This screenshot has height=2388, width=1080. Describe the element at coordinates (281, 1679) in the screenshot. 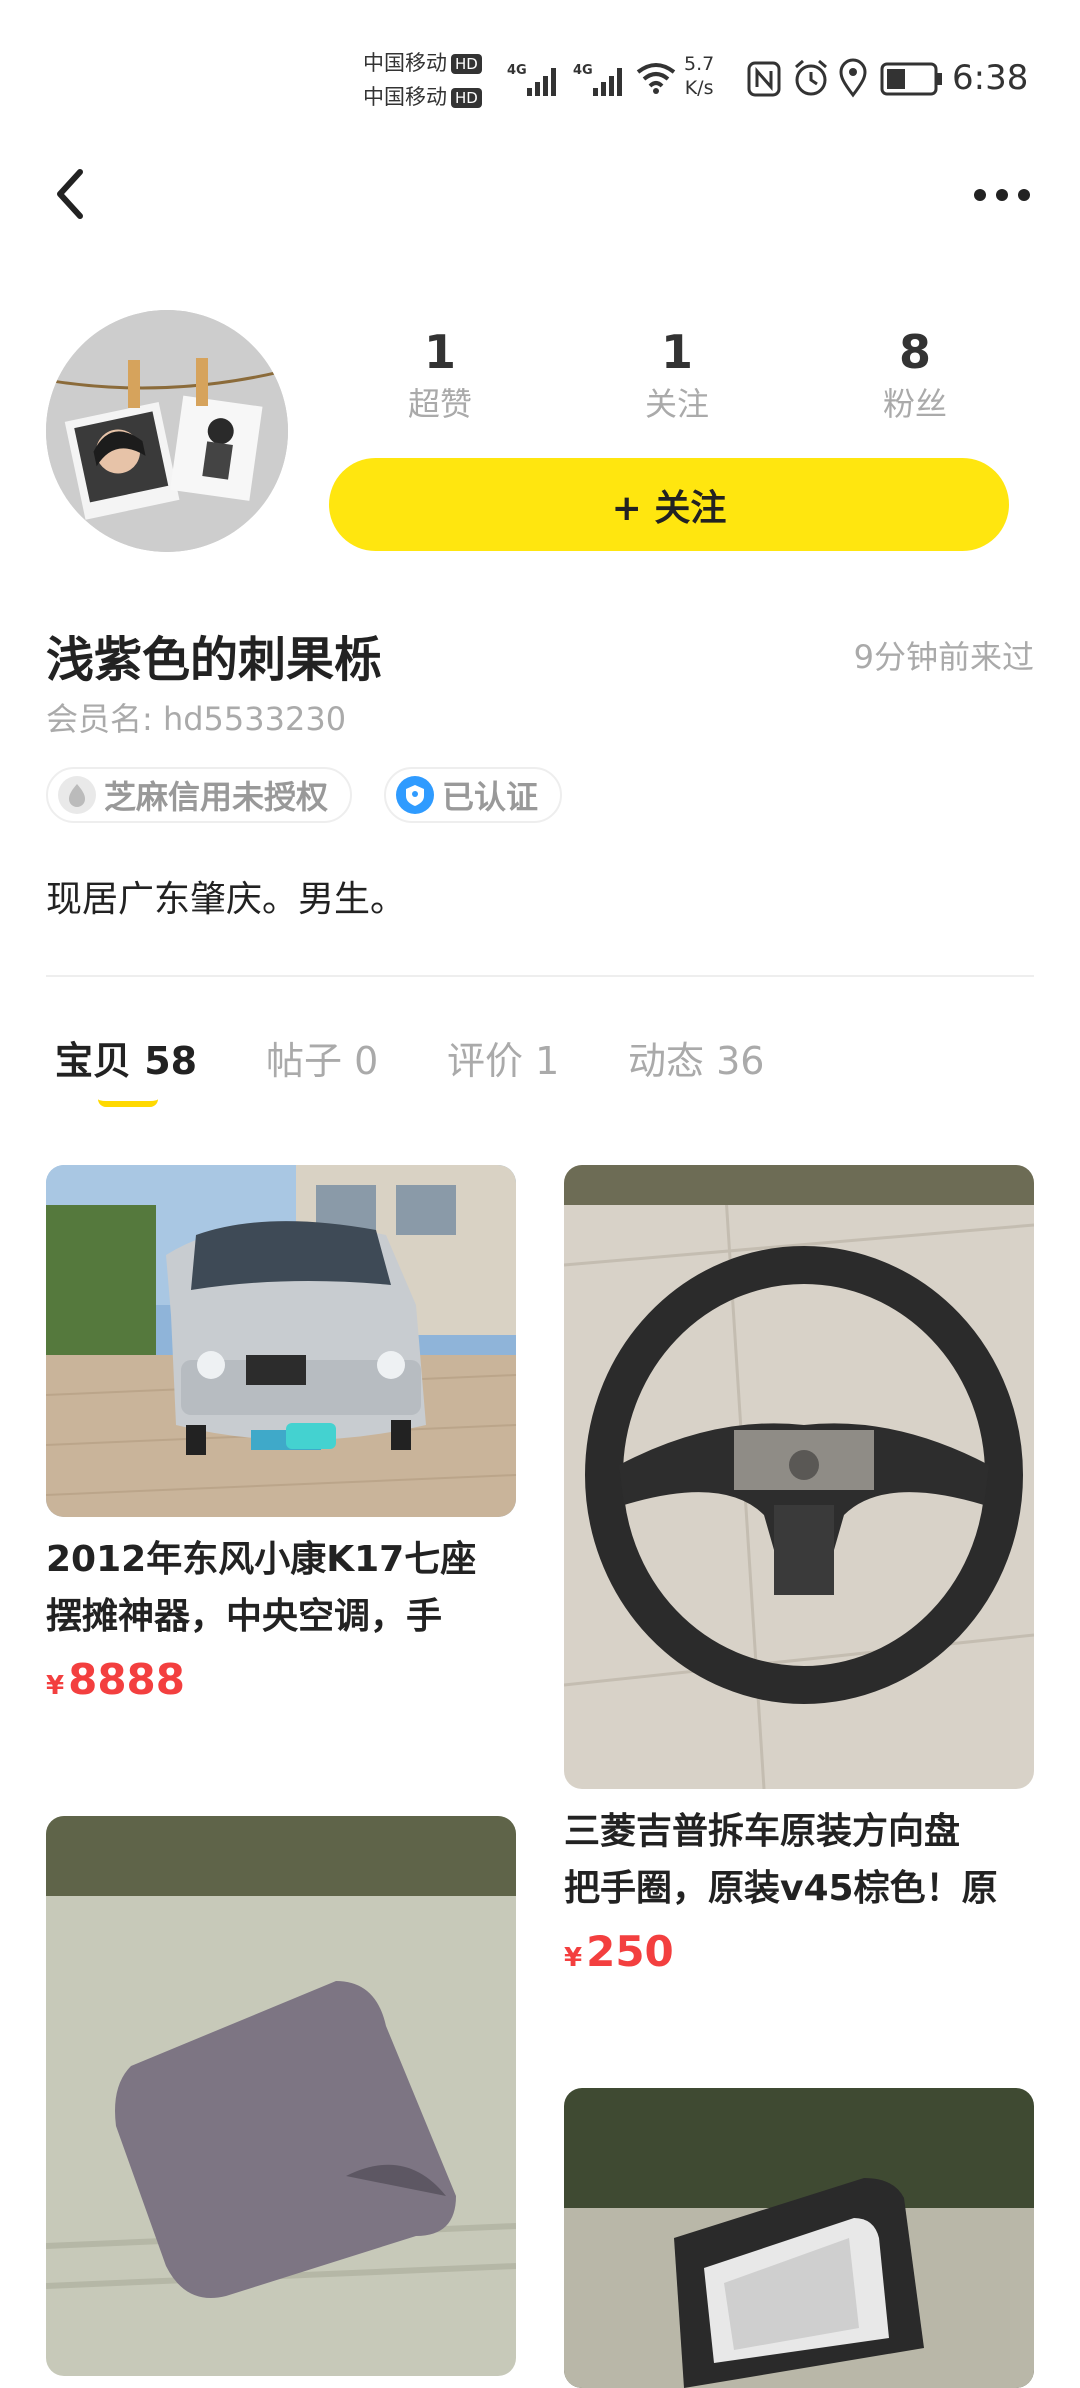

I see `product-price: ¥8888` at that location.